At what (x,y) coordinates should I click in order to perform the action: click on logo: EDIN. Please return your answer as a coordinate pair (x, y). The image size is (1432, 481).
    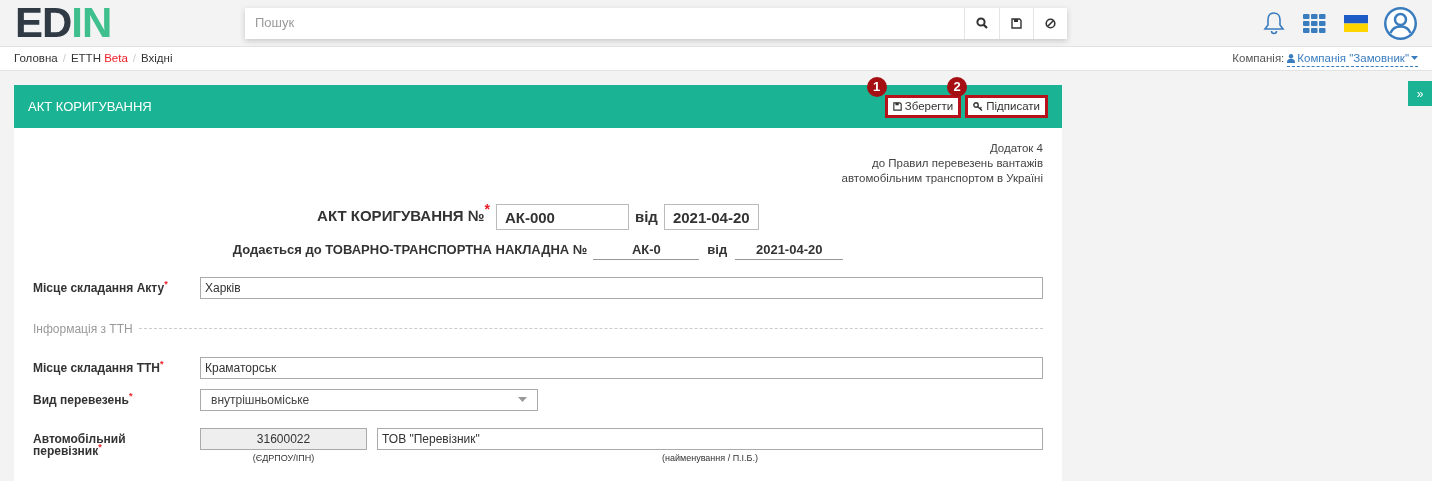
    Looking at the image, I should click on (130, 23).